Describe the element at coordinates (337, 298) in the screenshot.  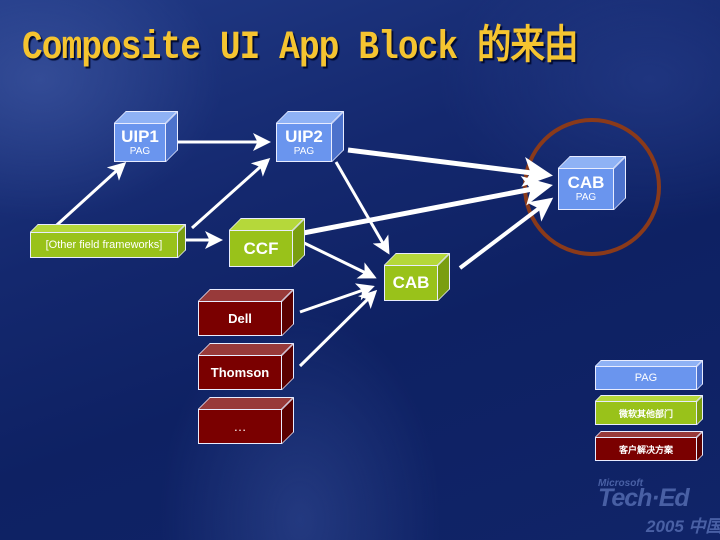
I see `edge-dell-cab` at that location.